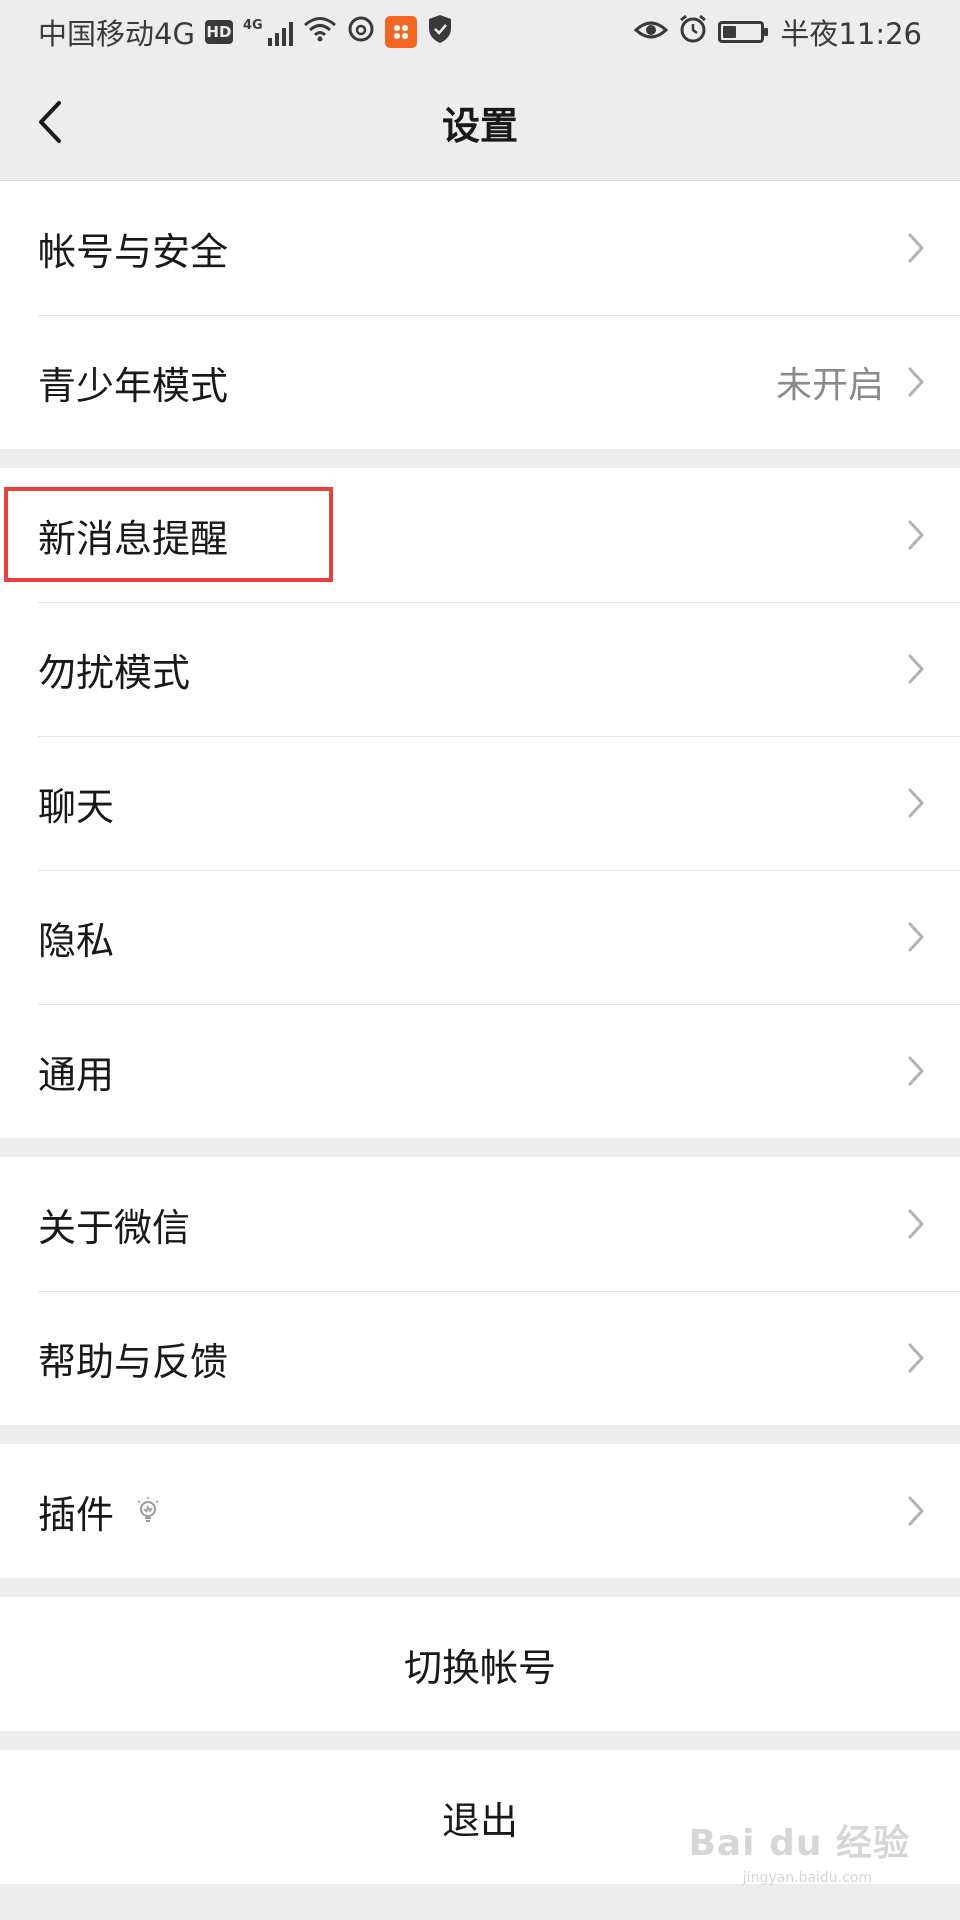  Describe the element at coordinates (480, 1224) in the screenshot. I see `settings-row-about-wechat: 关于微信` at that location.